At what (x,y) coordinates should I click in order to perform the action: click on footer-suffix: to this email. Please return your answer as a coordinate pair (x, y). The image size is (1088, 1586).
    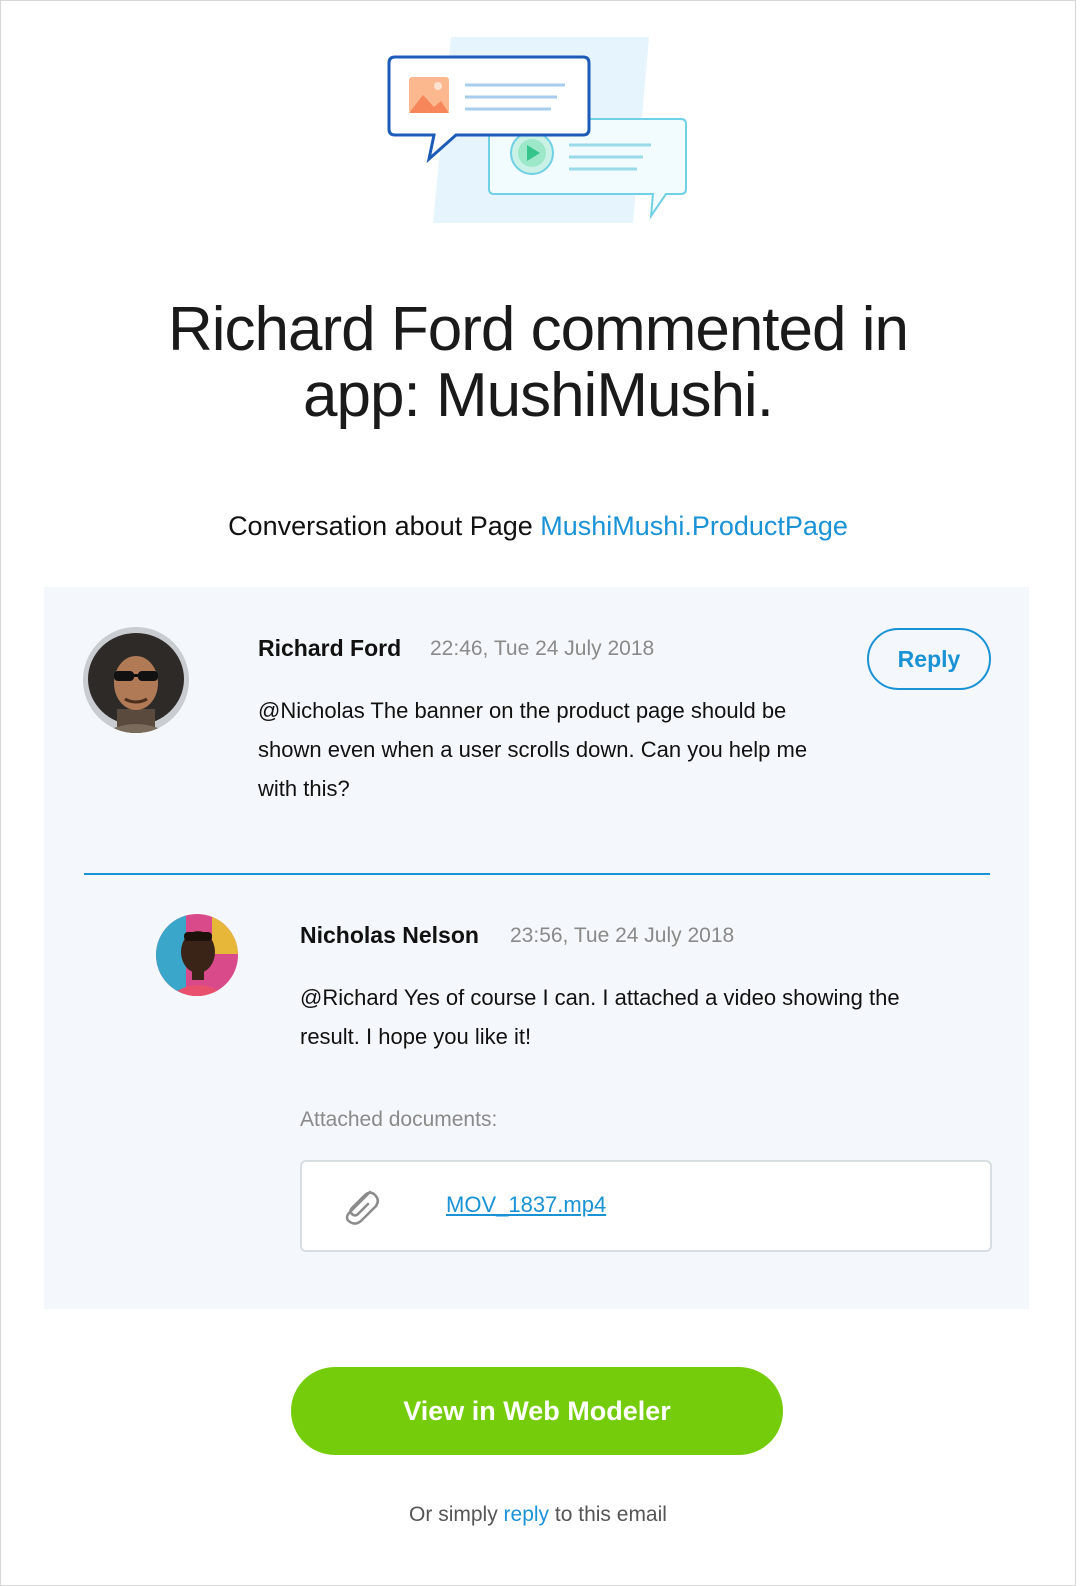
    Looking at the image, I should click on (608, 1514).